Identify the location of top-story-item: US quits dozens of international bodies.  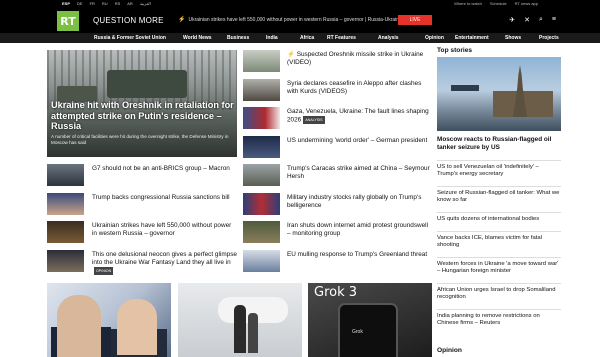
(499, 217).